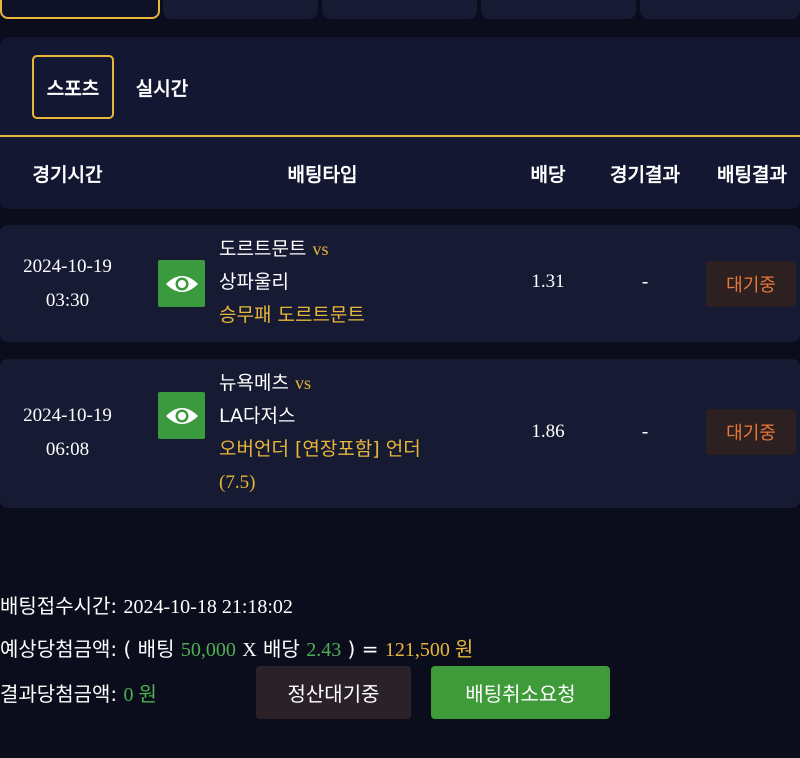 Image resolution: width=800 pixels, height=758 pixels. Describe the element at coordinates (364, 433) in the screenshot. I see `bet-details: 뉴욕메츠 vs LA다저스 오버언더 [연장포함] 언더 (7.5)` at that location.